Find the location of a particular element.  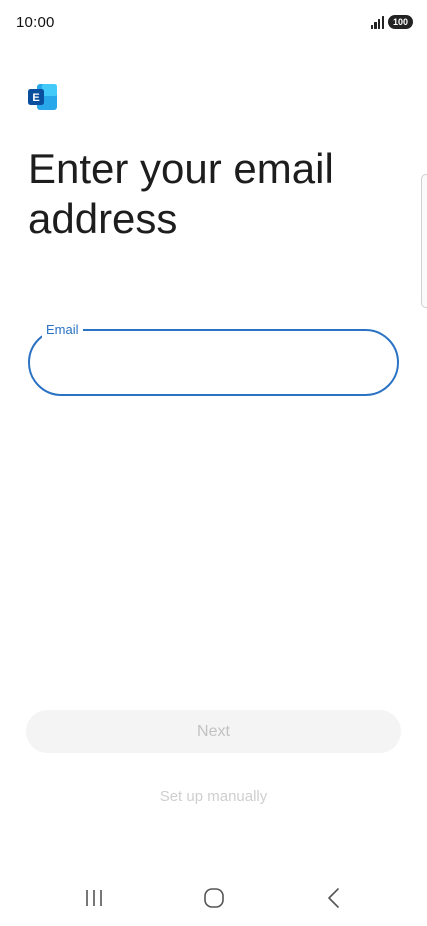

navigation-bar is located at coordinates (213, 898).